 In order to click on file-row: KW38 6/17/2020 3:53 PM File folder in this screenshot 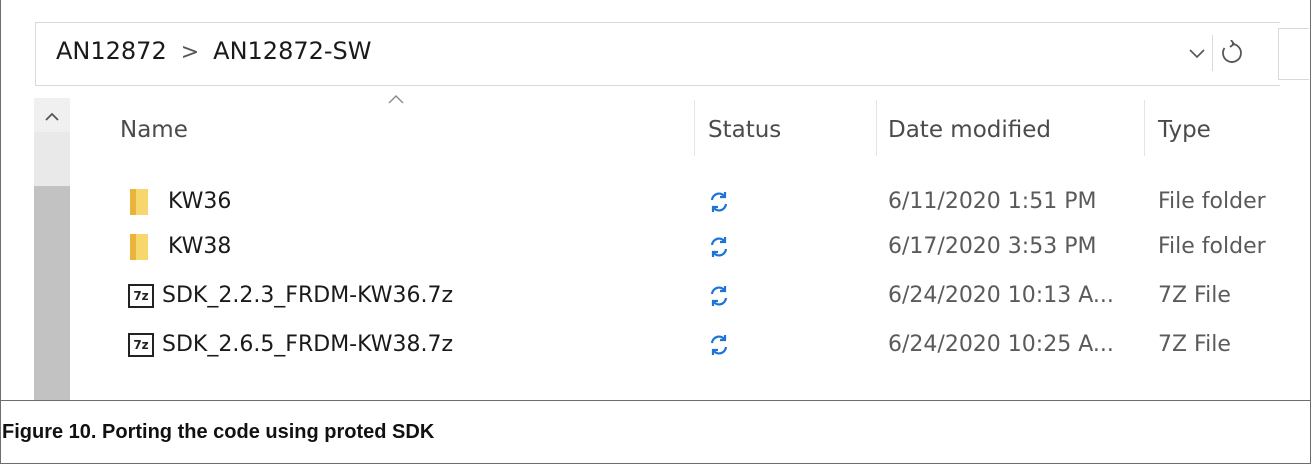, I will do `click(690, 247)`.